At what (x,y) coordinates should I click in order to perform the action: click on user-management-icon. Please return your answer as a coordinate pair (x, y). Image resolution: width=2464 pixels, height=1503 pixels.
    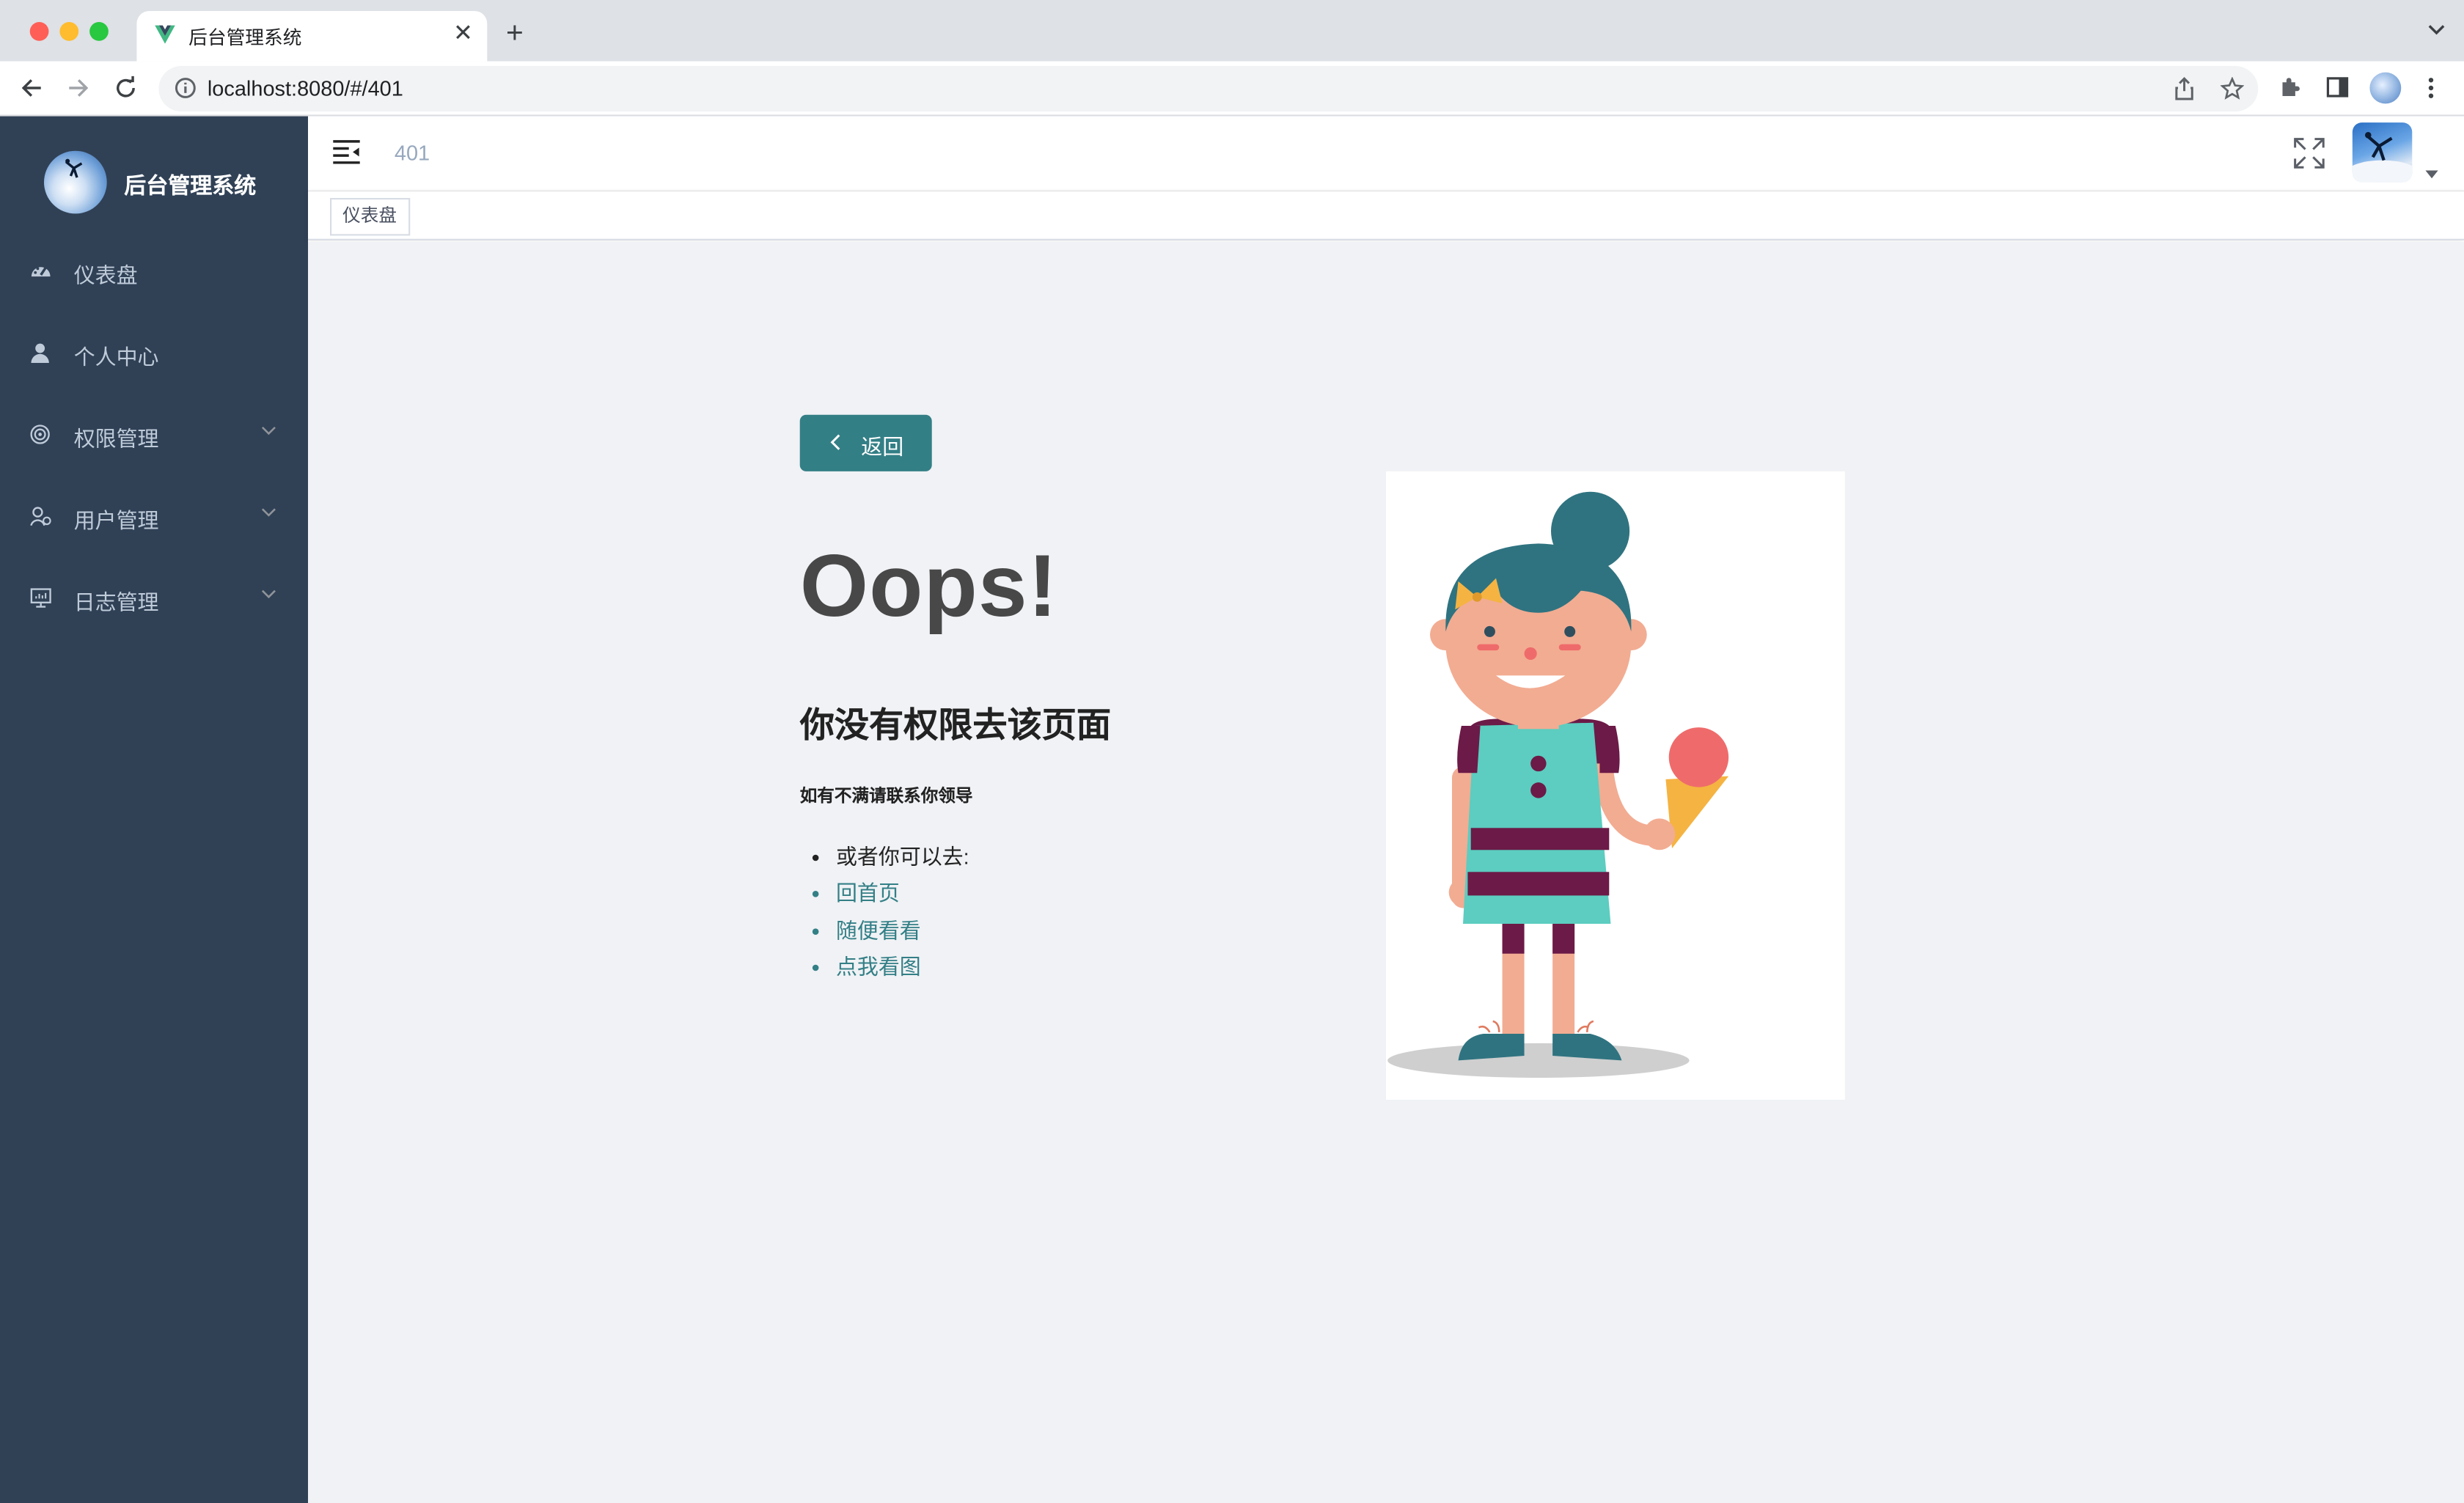
    Looking at the image, I should click on (40, 516).